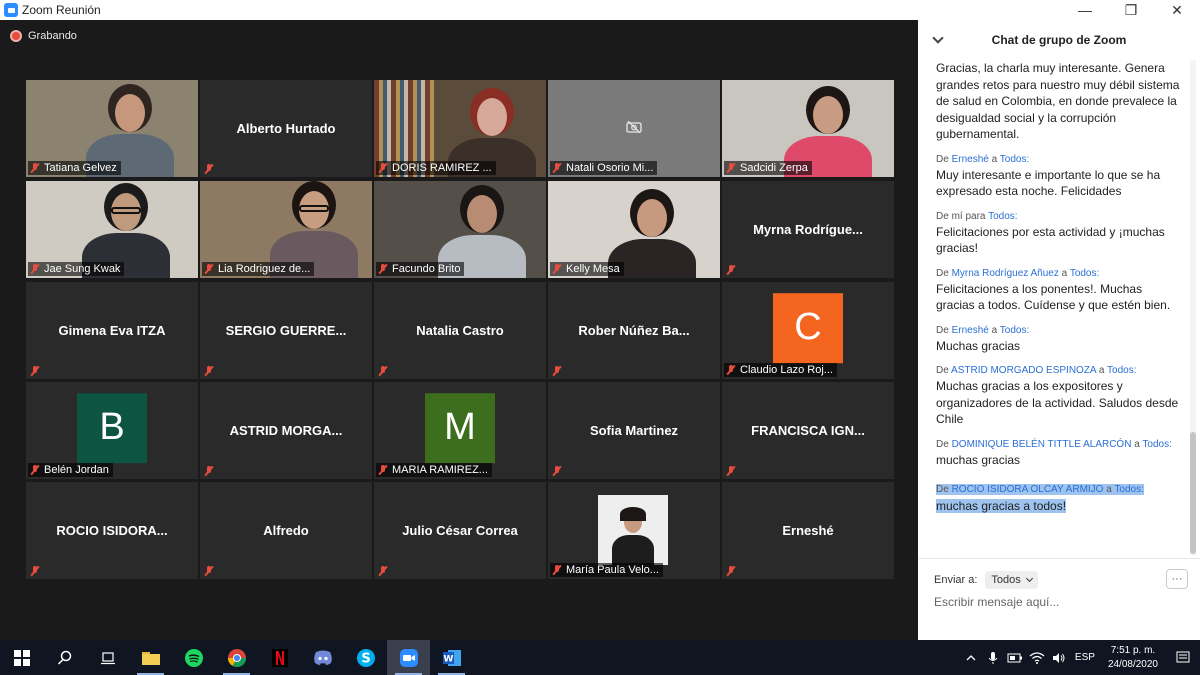  I want to click on svg-text: W, so click(448, 659).